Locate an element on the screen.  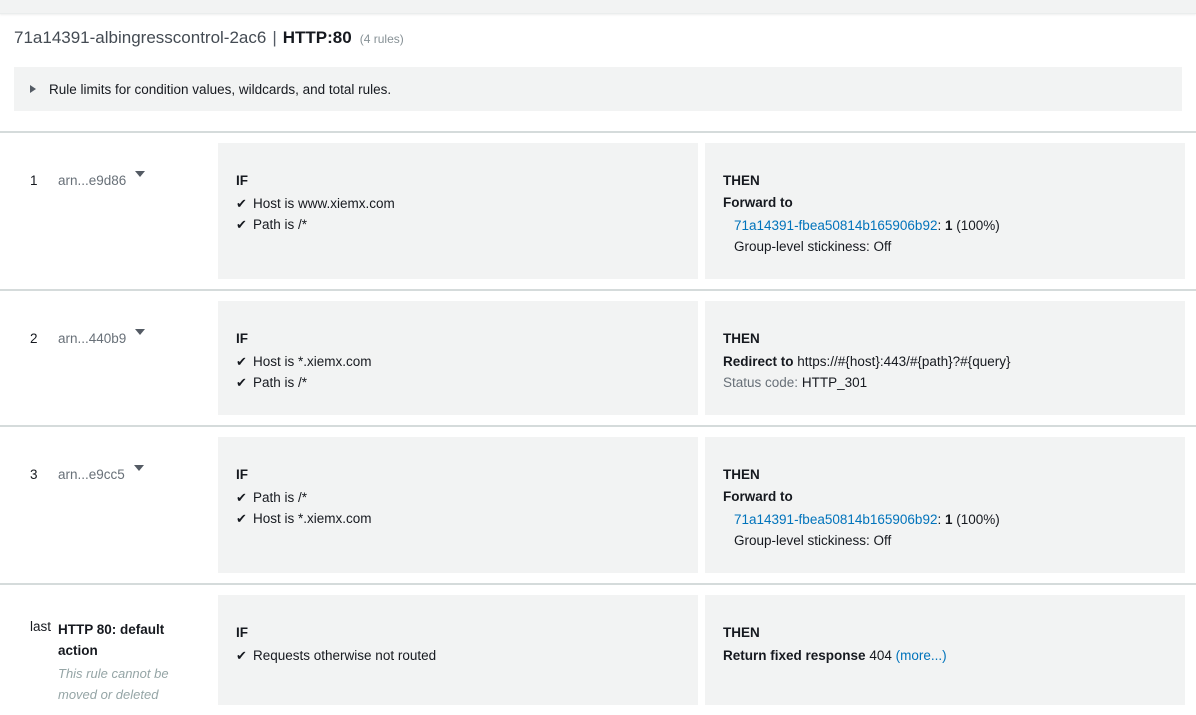
rule-if-panel: IF ✔ Path is /* ✔ Host is *.xiemx.com is located at coordinates (458, 505).